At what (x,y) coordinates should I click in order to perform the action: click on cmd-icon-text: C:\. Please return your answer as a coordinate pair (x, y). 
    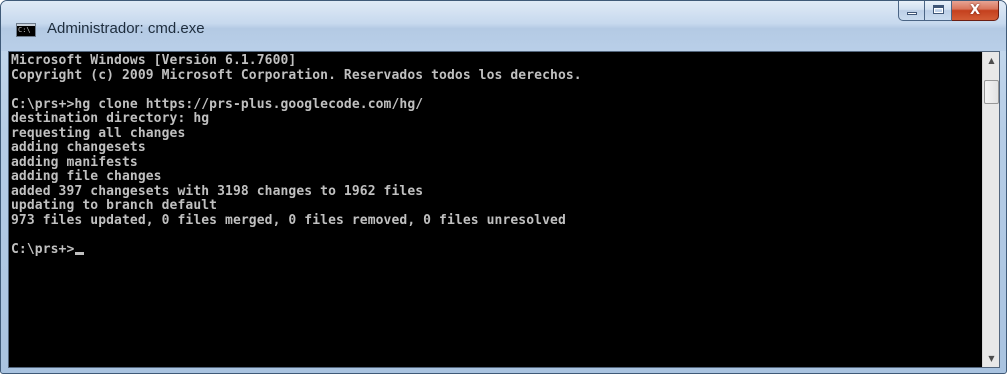
    Looking at the image, I should click on (24, 30).